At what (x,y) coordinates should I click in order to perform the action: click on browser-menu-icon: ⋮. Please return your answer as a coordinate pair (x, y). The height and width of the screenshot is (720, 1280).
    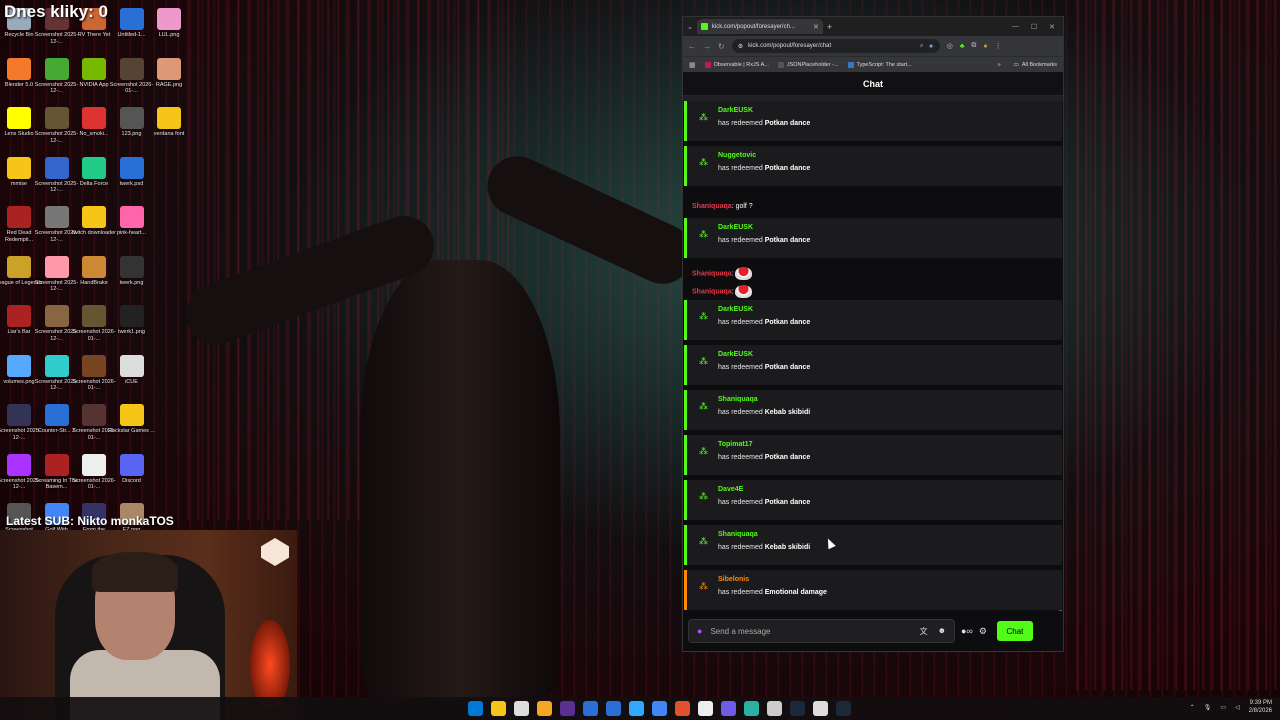
    Looking at the image, I should click on (998, 46).